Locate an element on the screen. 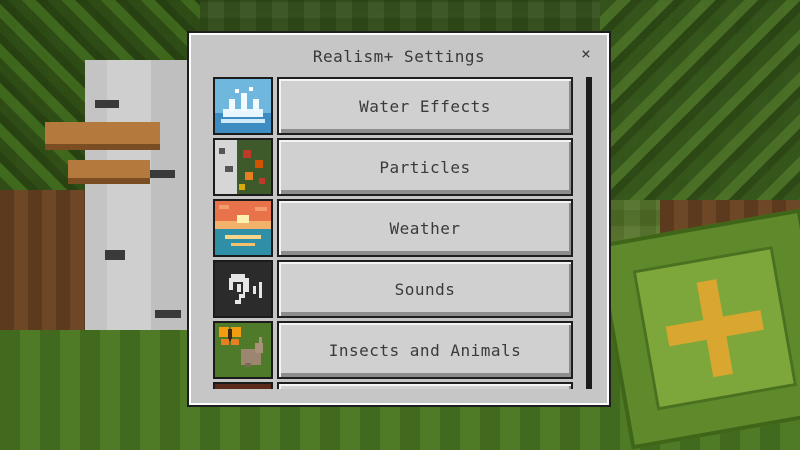 The width and height of the screenshot is (800, 450). held-item-card is located at coordinates (697, 329).